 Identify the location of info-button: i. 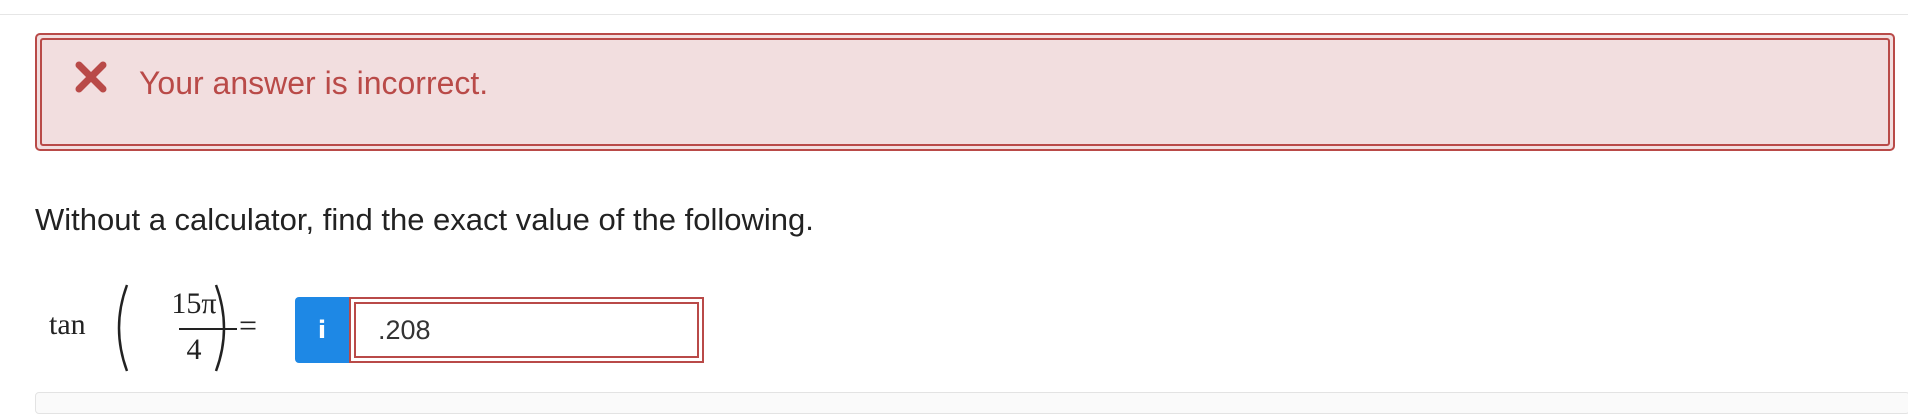
(322, 330).